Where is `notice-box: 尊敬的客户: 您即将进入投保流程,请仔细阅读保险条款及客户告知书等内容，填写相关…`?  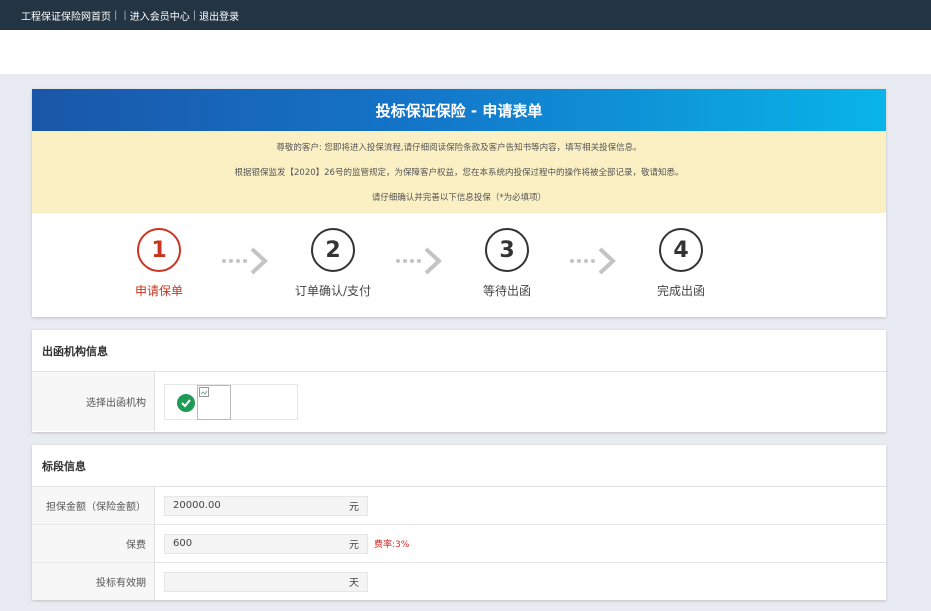
notice-box: 尊敬的客户: 您即将进入投保流程,请仔细阅读保险条款及客户告知书等内容，填写相关… is located at coordinates (459, 172).